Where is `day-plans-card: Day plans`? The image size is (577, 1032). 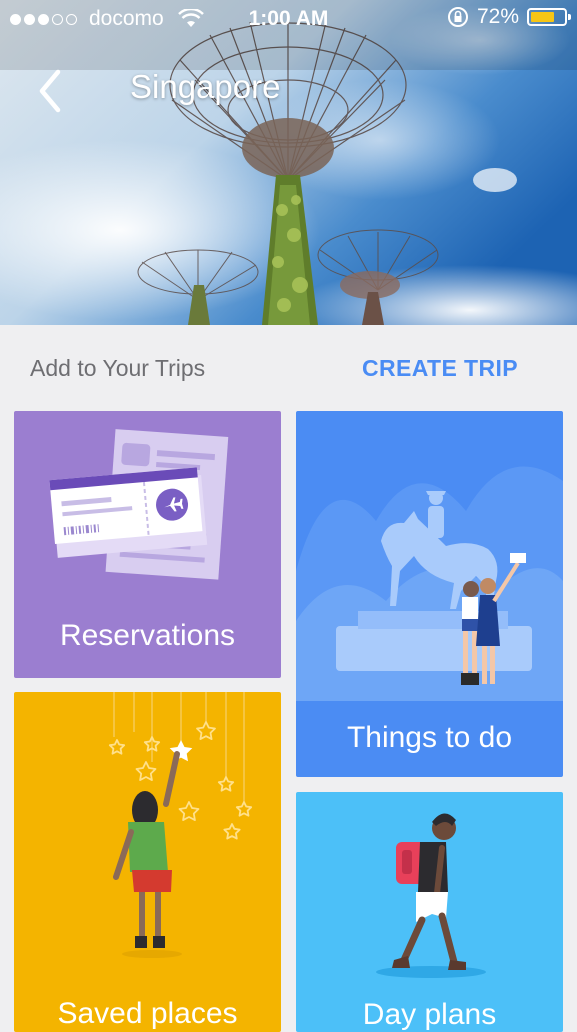 day-plans-card: Day plans is located at coordinates (429, 912).